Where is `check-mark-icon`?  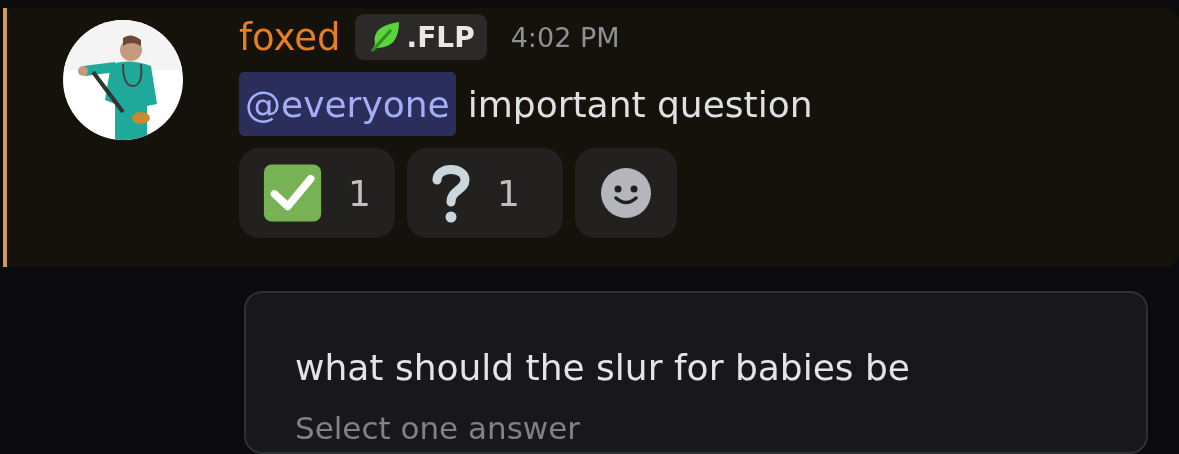 check-mark-icon is located at coordinates (293, 193).